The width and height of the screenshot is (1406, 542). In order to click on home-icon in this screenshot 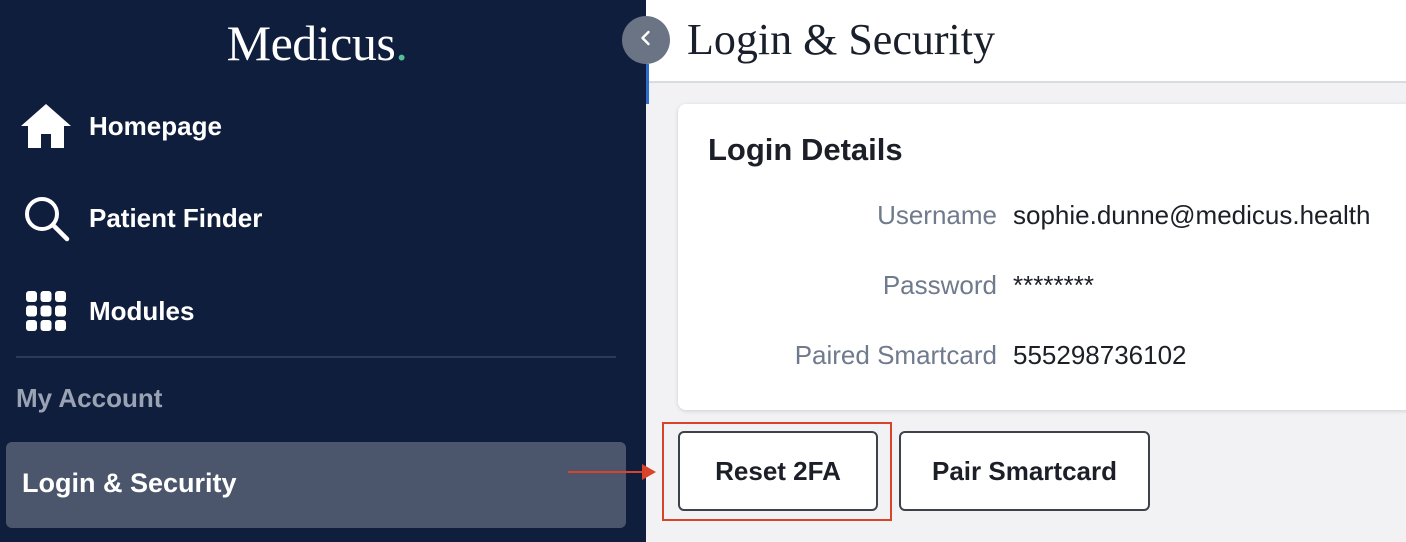, I will do `click(46, 126)`.